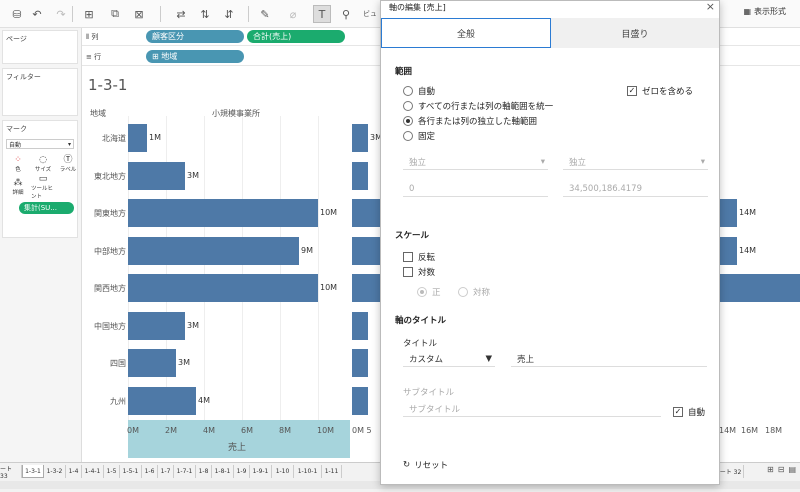  What do you see at coordinates (293, 14) in the screenshot?
I see `group-icon: ⌀` at bounding box center [293, 14].